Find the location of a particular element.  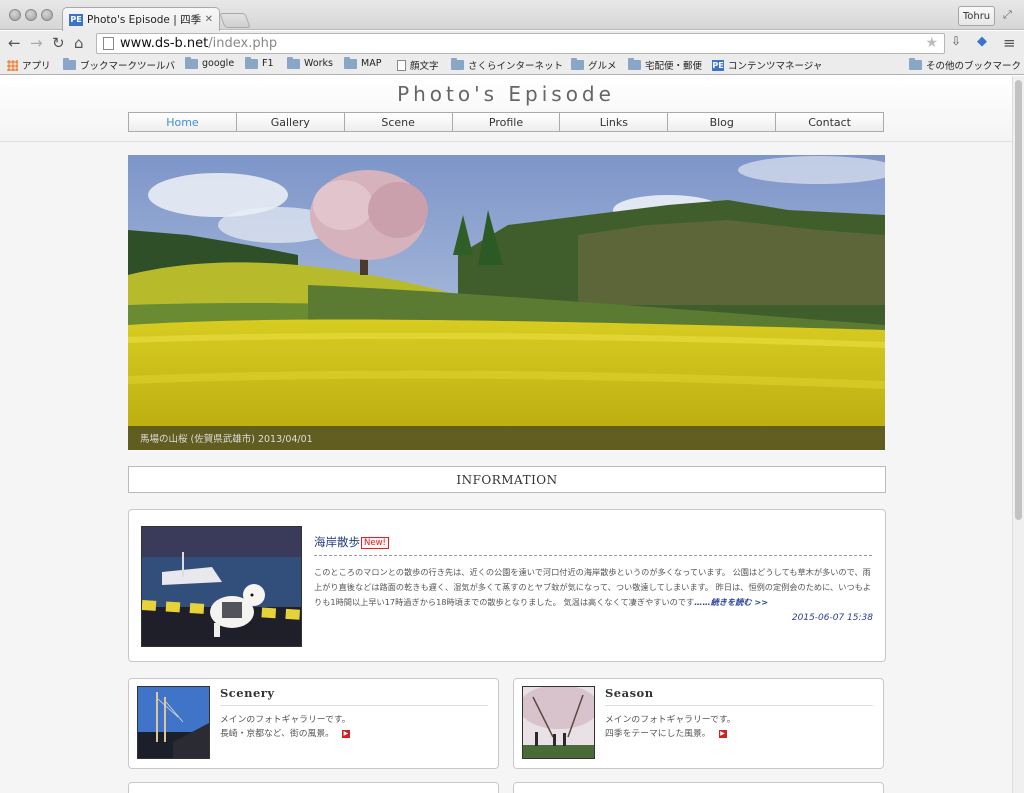

window-titlebar: PE Photo's Episode | 四季の風景 ✕ Tohru ⤢ is located at coordinates (512, 15).